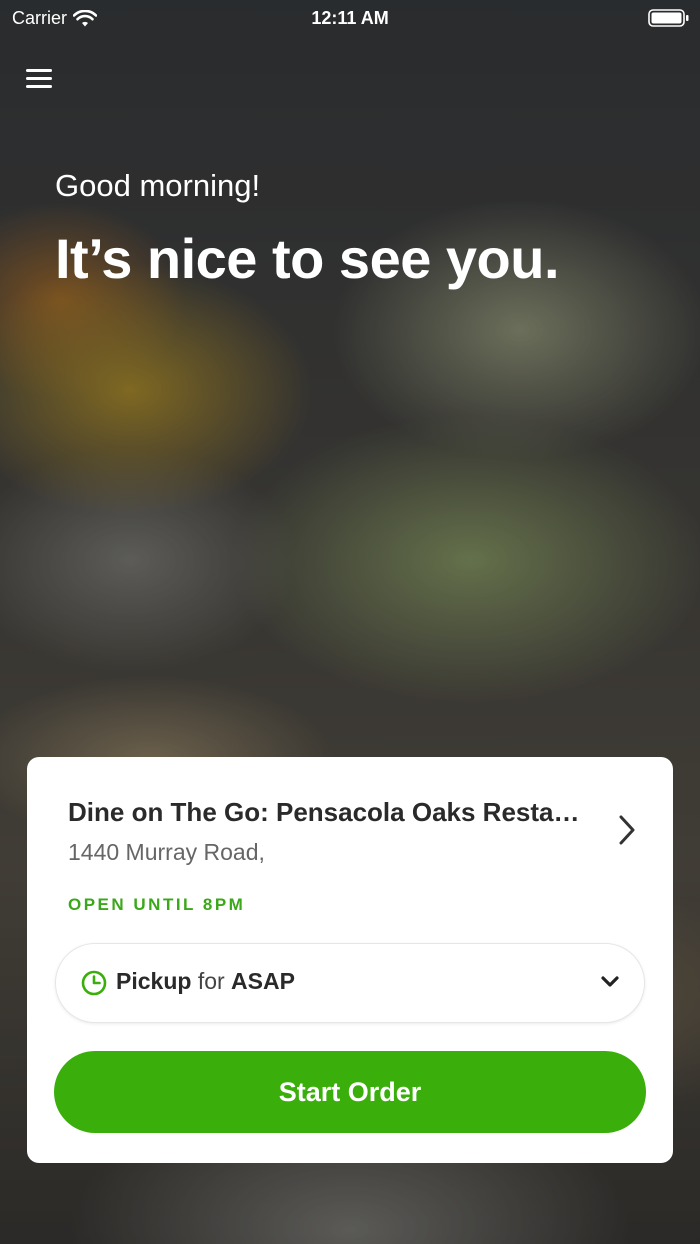  What do you see at coordinates (154, 981) in the screenshot?
I see `order-mode-type: Pickup` at bounding box center [154, 981].